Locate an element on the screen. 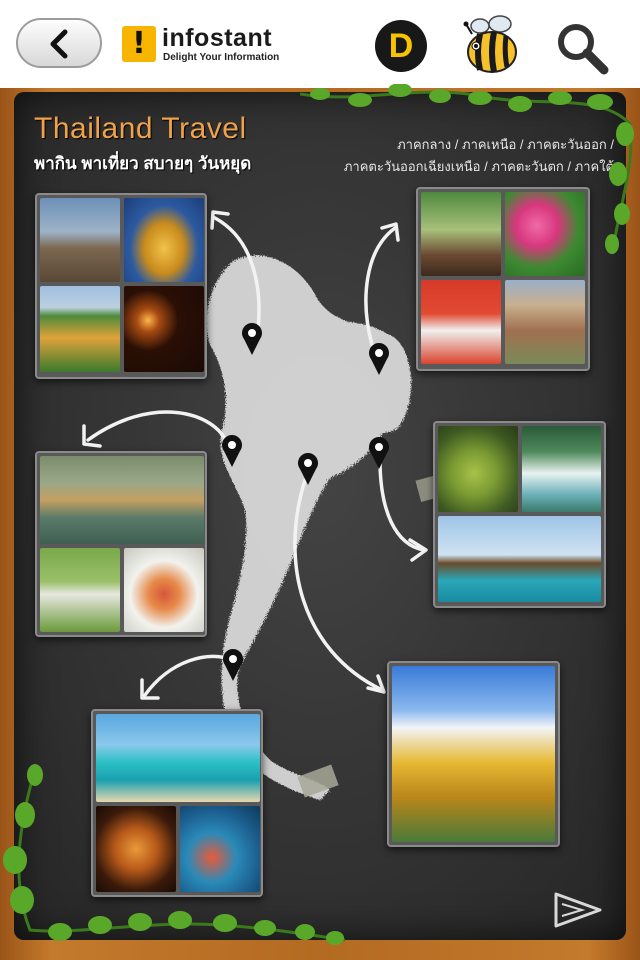  photo-khmer-temple is located at coordinates (545, 322).